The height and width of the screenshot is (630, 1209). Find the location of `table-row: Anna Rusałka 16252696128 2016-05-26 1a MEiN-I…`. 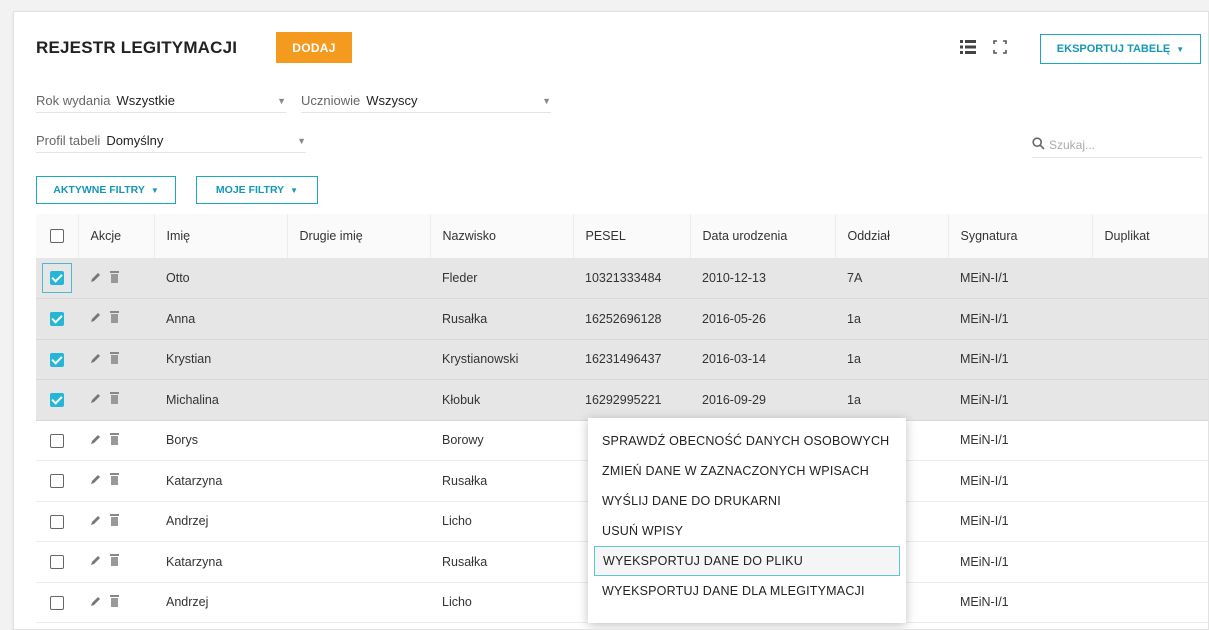

table-row: Anna Rusałka 16252696128 2016-05-26 1a MEiN-I… is located at coordinates (622, 319).